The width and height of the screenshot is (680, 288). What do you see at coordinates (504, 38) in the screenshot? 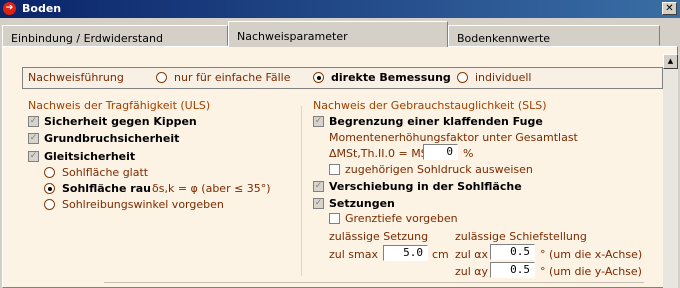
I see `tab-label: Bodenkennwerte` at bounding box center [504, 38].